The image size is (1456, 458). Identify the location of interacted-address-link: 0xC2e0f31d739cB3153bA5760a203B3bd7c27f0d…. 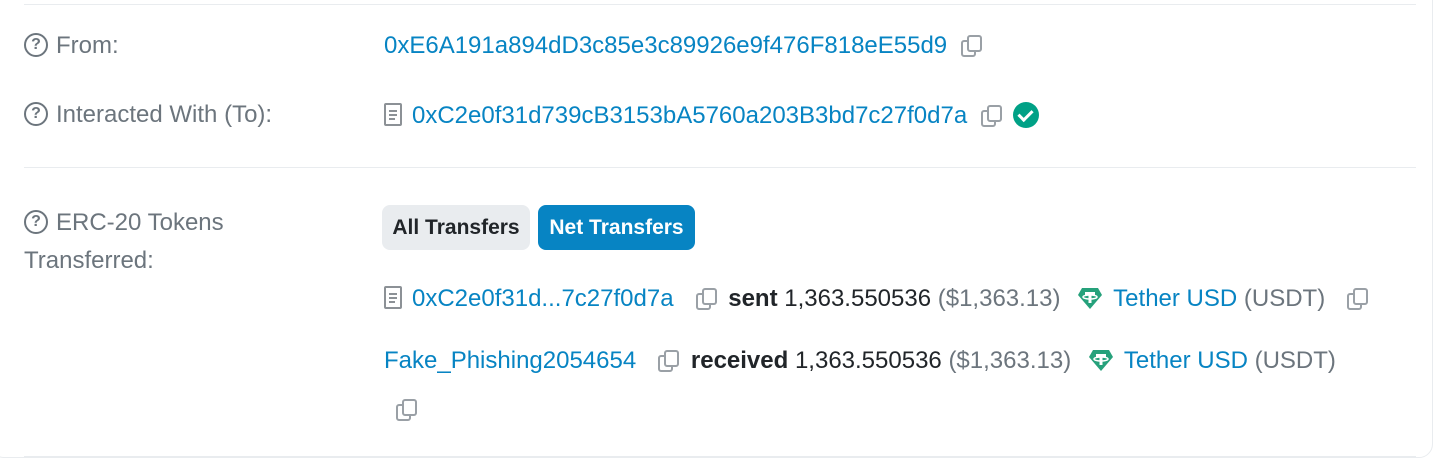
(689, 115).